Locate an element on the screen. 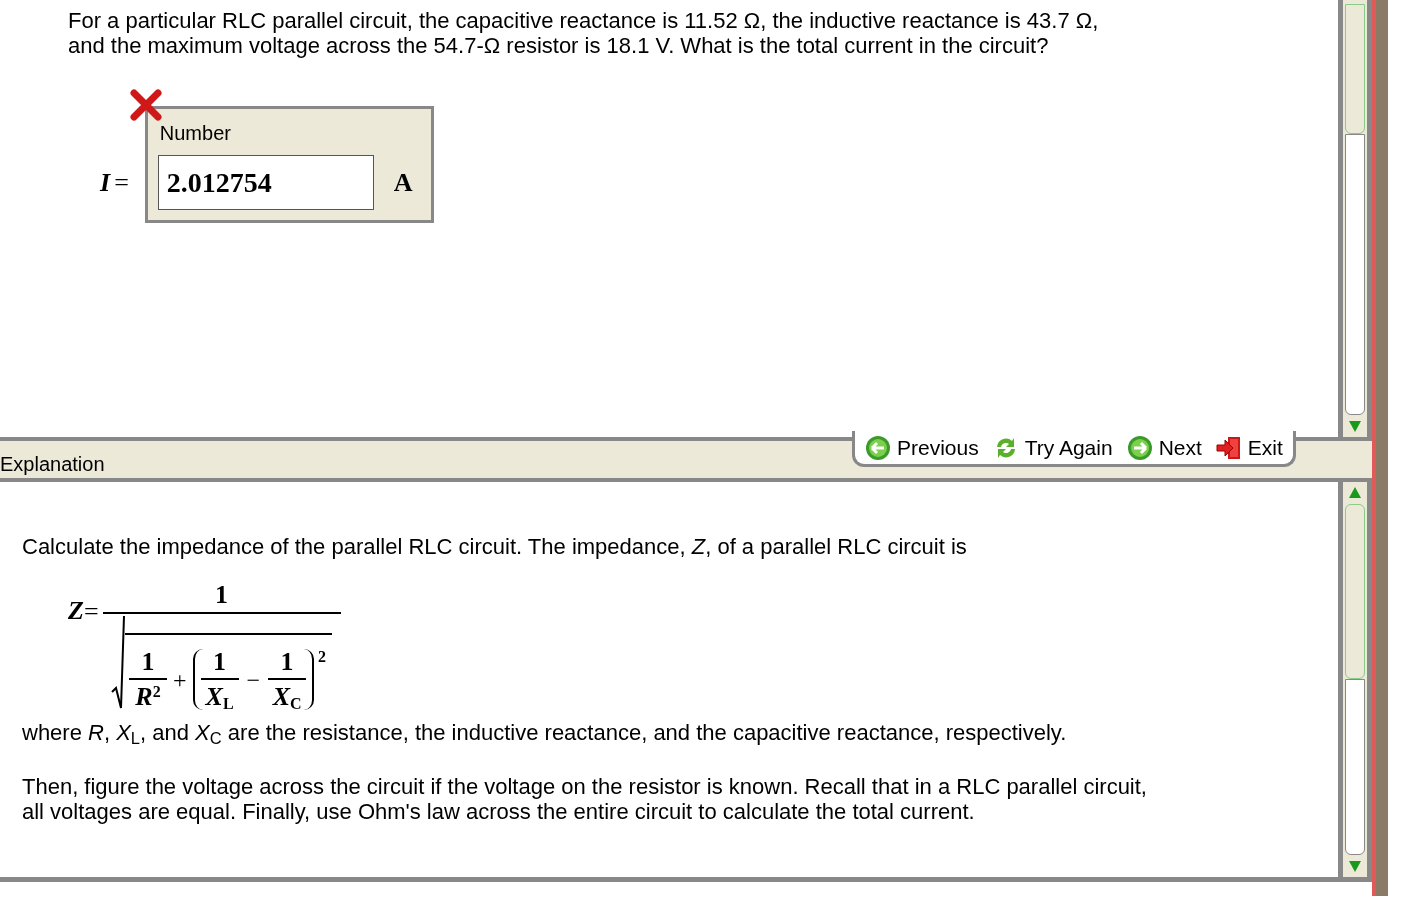 This screenshot has width=1404, height=904. next-button: Next is located at coordinates (1164, 447).